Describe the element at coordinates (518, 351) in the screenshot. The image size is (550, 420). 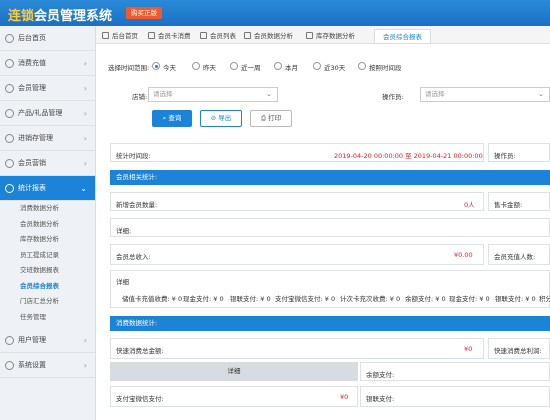
I see `fast-profit-label: 快速消费总利润:` at that location.